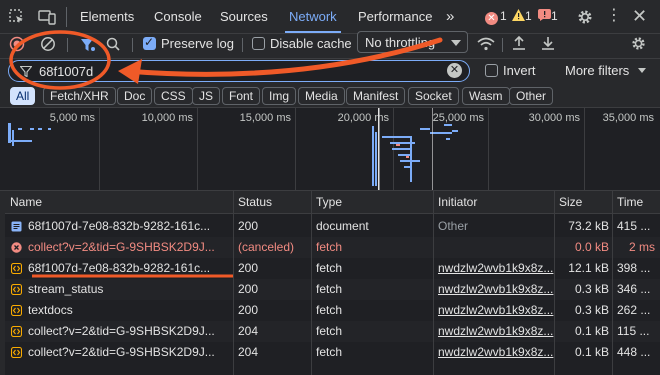  What do you see at coordinates (639, 16) in the screenshot?
I see `close-devtools-icon: ✕` at bounding box center [639, 16].